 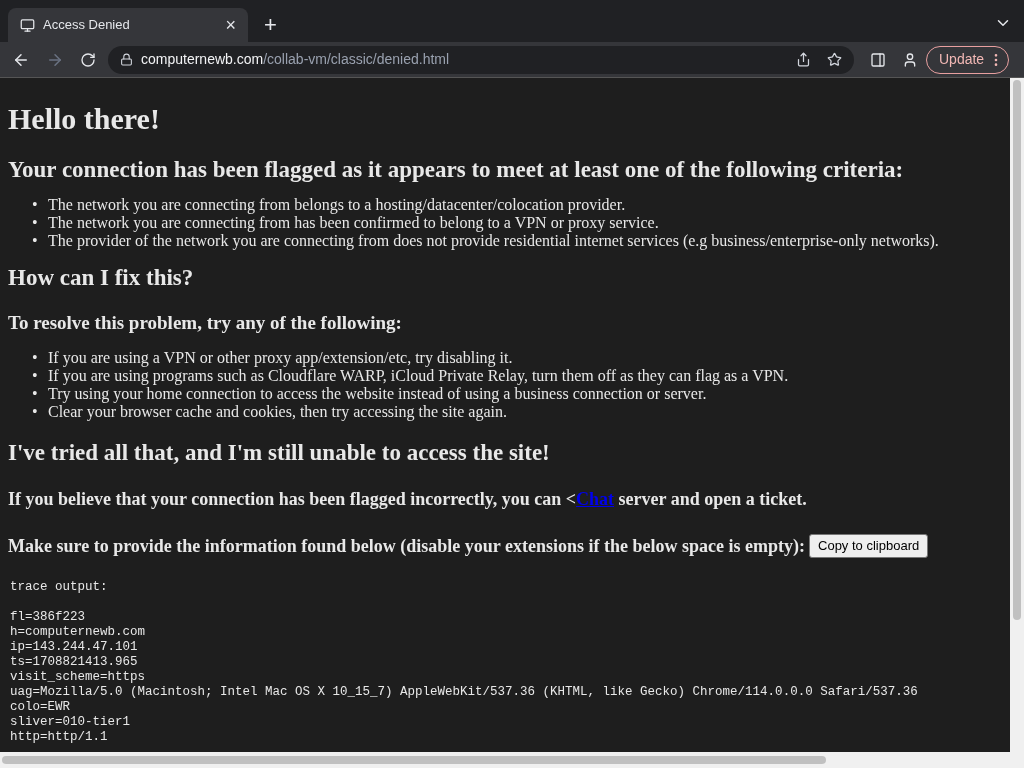 What do you see at coordinates (277, 411) in the screenshot?
I see `step-item: Clear your browser cache and cookies, then try accessing the site again.` at bounding box center [277, 411].